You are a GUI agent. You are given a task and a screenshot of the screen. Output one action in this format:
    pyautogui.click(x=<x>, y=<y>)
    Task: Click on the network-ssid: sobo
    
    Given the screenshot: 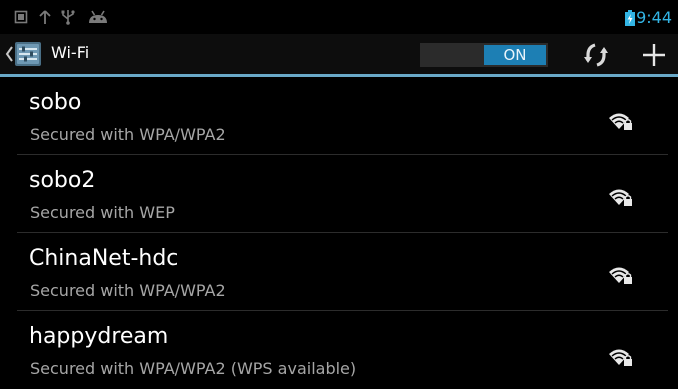 What is the action you would take?
    pyautogui.click(x=55, y=102)
    